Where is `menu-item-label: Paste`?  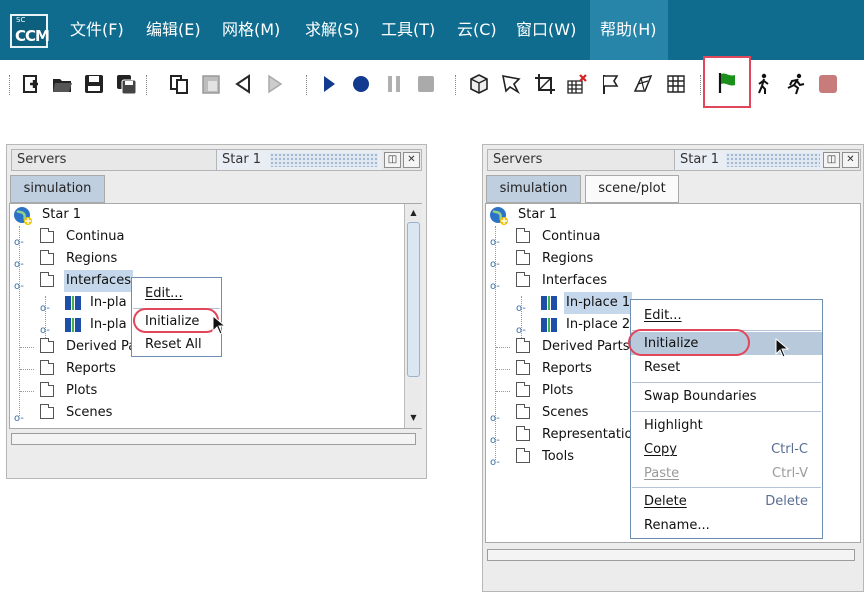 menu-item-label: Paste is located at coordinates (662, 473).